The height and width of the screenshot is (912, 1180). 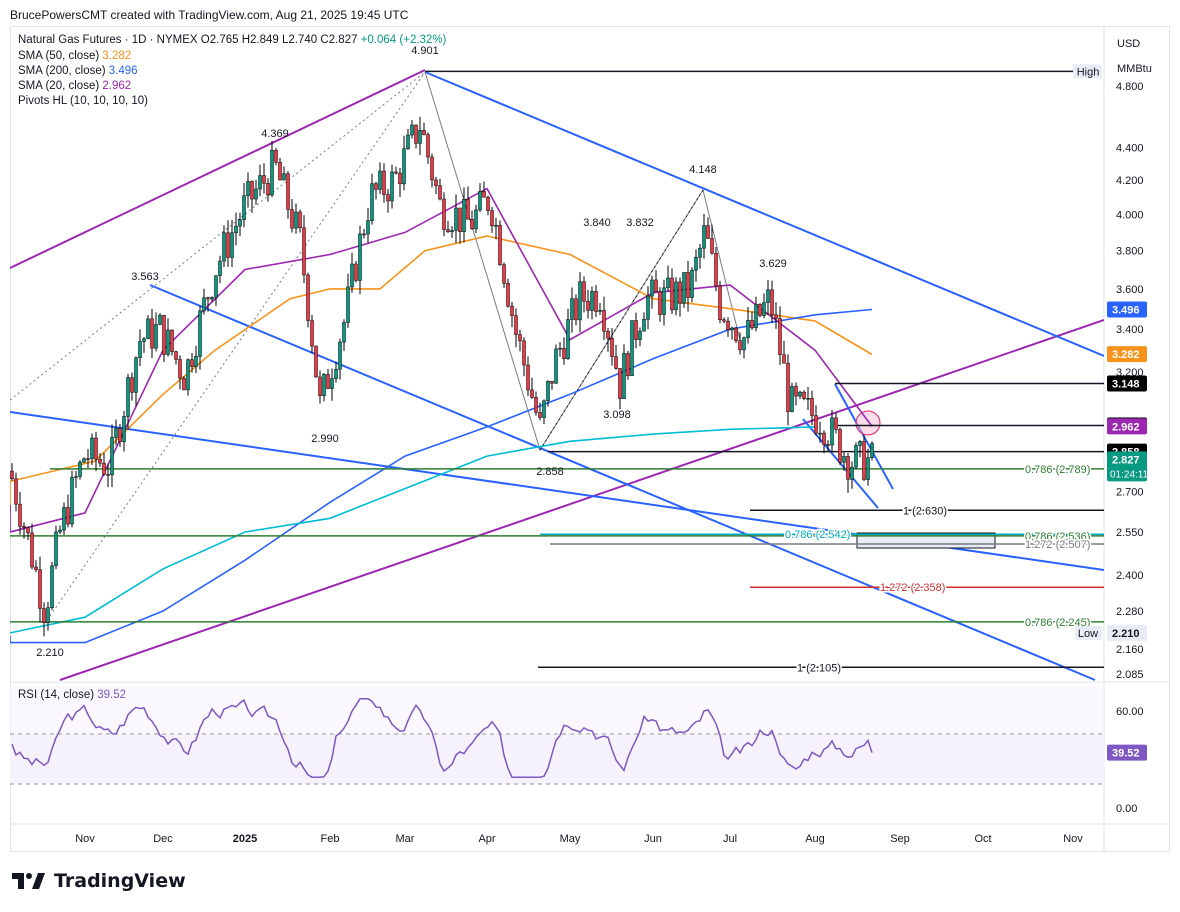 What do you see at coordinates (72, 695) in the screenshot?
I see `rsi-legend: RSI (14, close) 39.52` at bounding box center [72, 695].